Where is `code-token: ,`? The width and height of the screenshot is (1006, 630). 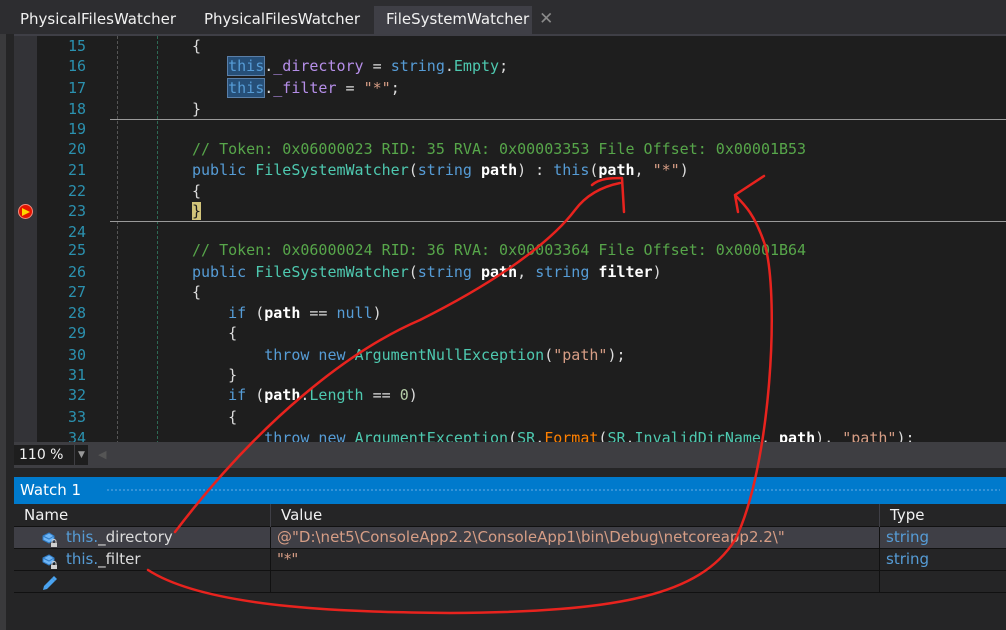
code-token: , is located at coordinates (643, 170).